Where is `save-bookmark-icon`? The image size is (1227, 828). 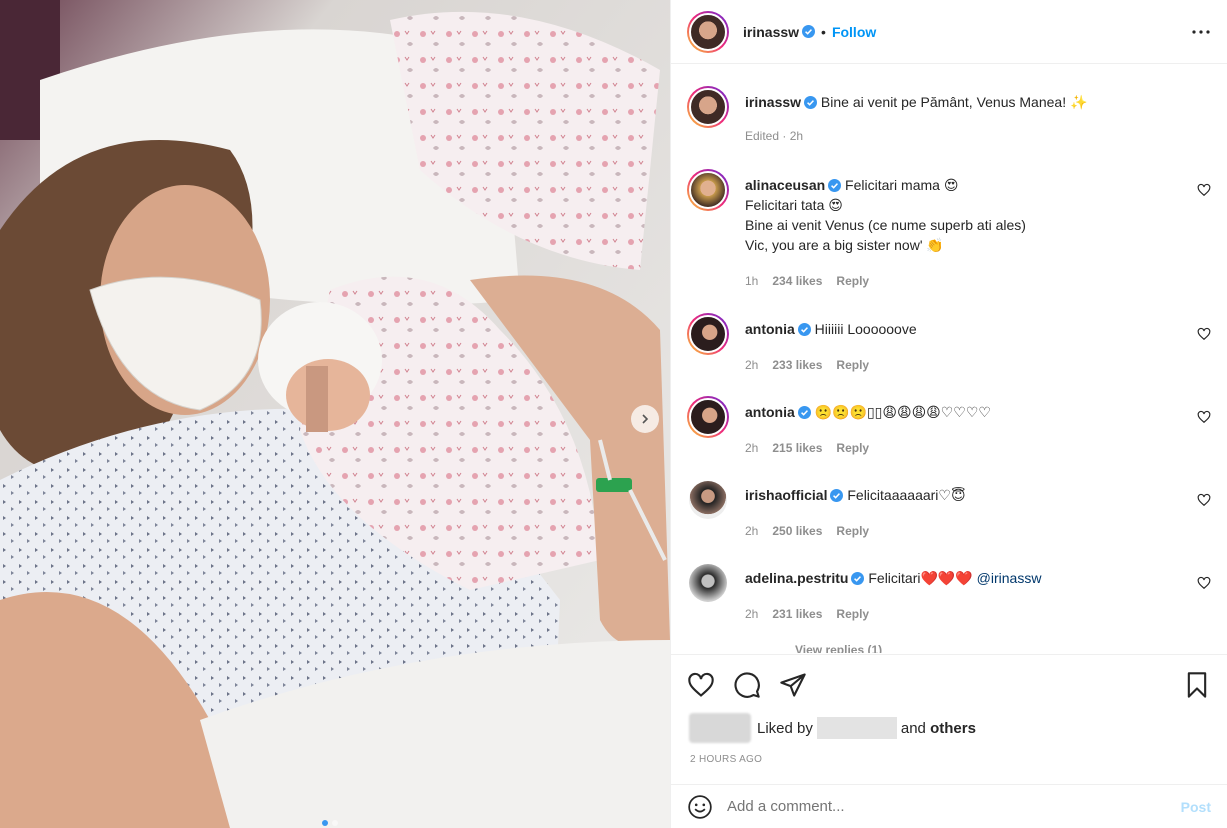 save-bookmark-icon is located at coordinates (1197, 685).